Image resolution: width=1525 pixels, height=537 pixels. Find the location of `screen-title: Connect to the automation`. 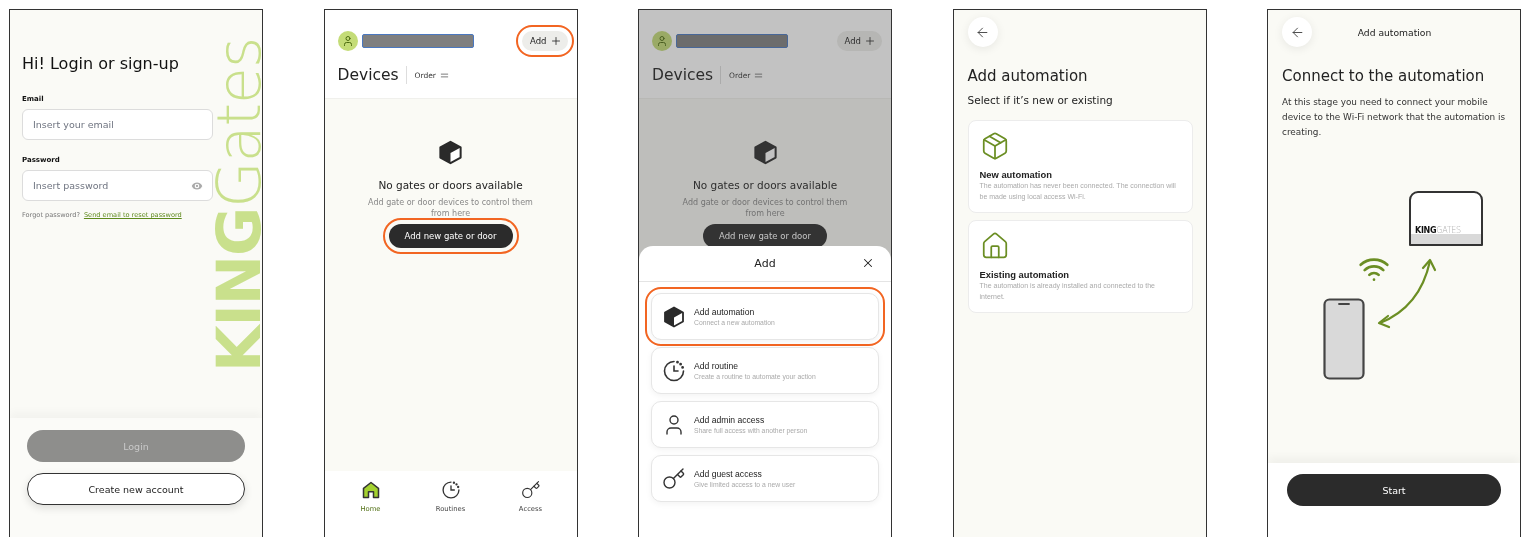

screen-title: Connect to the automation is located at coordinates (1384, 76).